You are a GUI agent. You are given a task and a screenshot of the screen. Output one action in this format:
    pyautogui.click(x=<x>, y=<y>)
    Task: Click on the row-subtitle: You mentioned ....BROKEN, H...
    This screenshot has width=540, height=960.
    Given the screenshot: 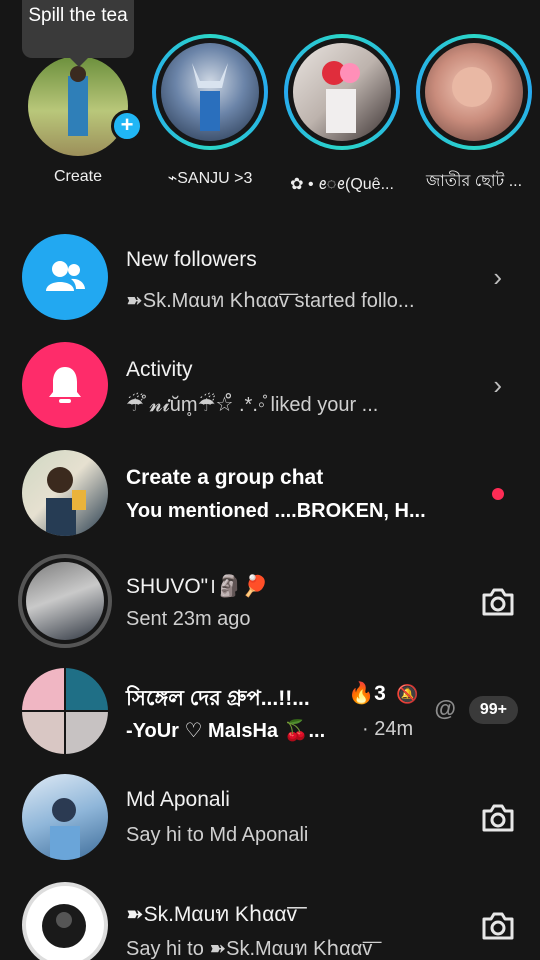 What is the action you would take?
    pyautogui.click(x=276, y=511)
    